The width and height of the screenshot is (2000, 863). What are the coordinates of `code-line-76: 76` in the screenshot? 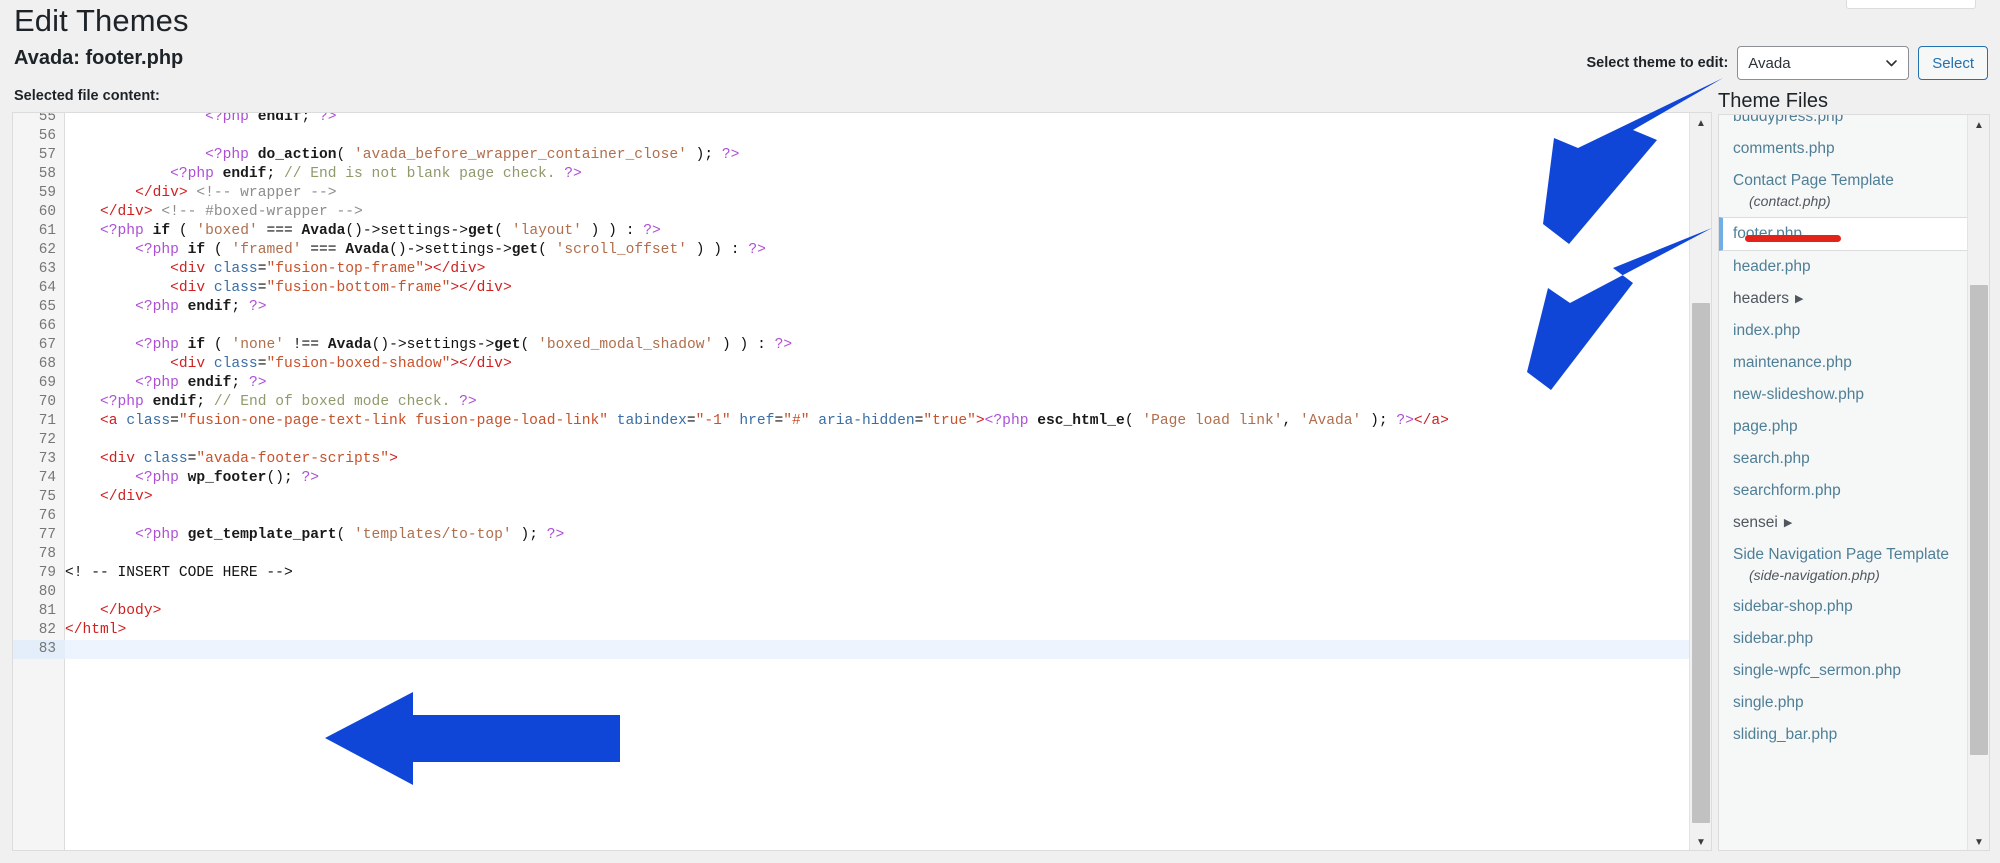 It's located at (862, 516).